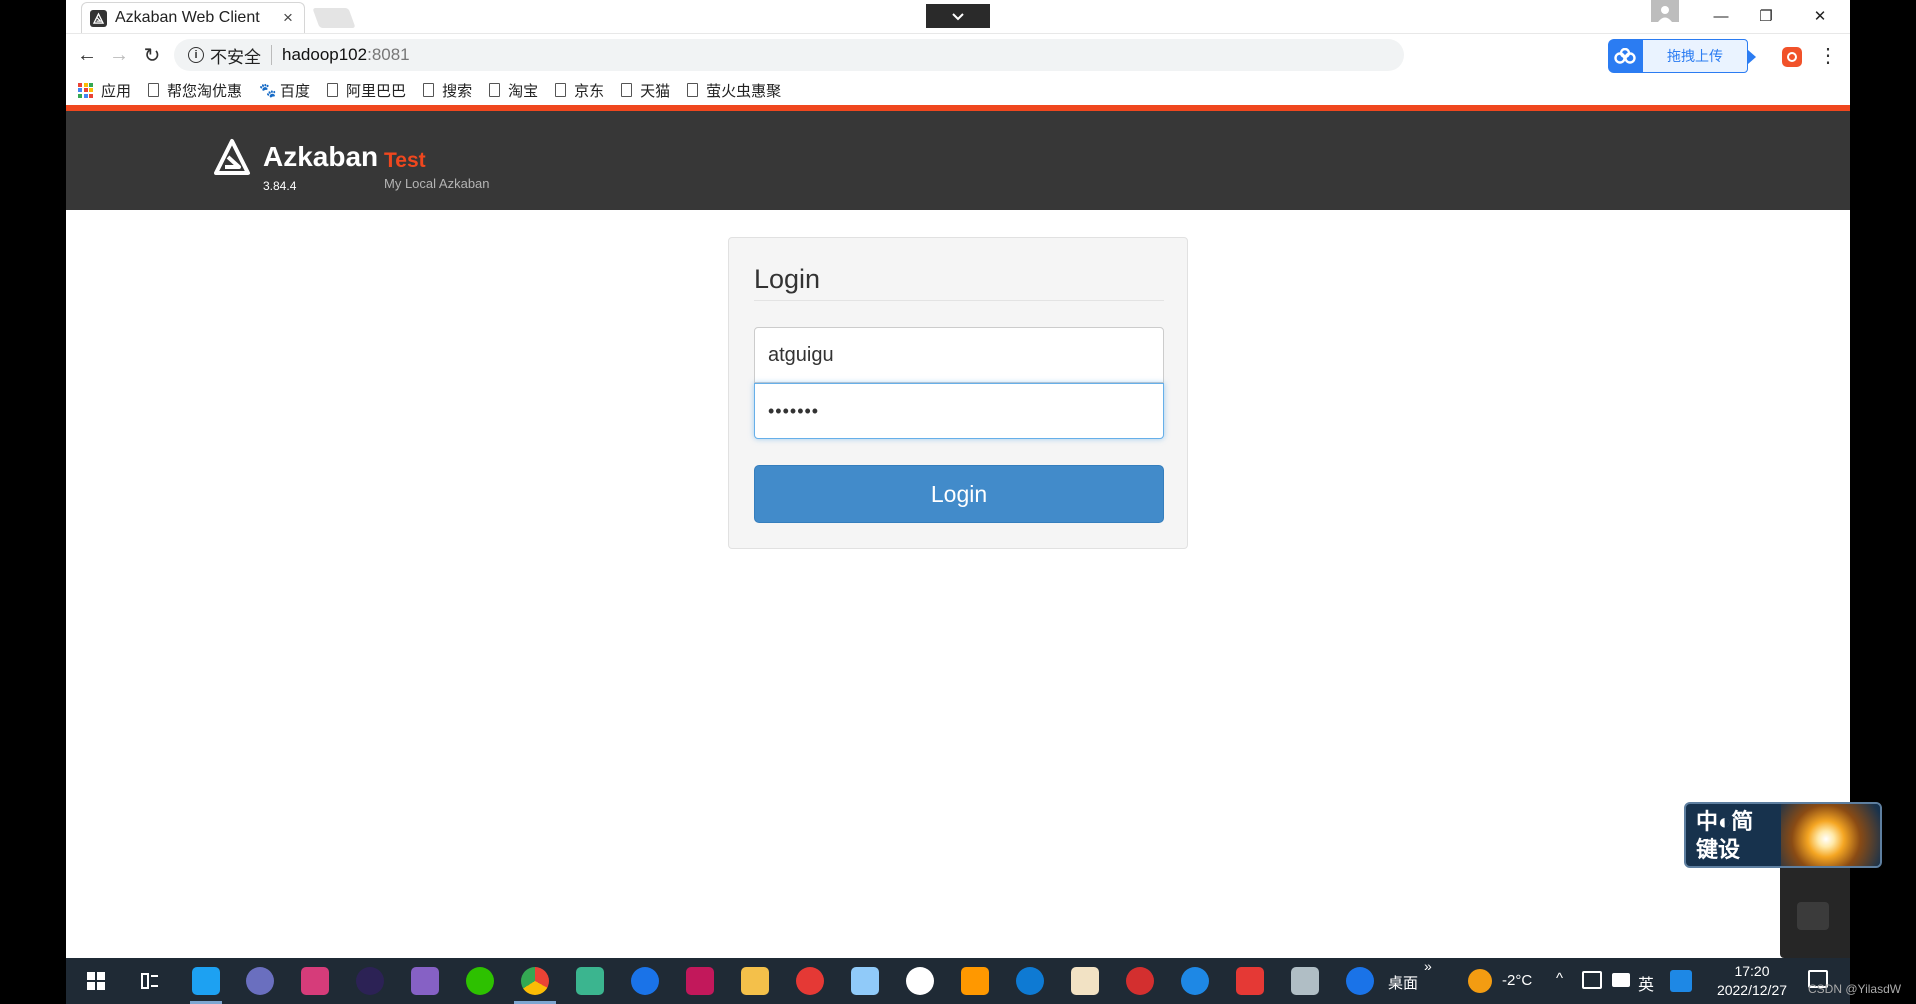 The width and height of the screenshot is (1916, 1004). I want to click on extension-arrow-icon, so click(1752, 57).